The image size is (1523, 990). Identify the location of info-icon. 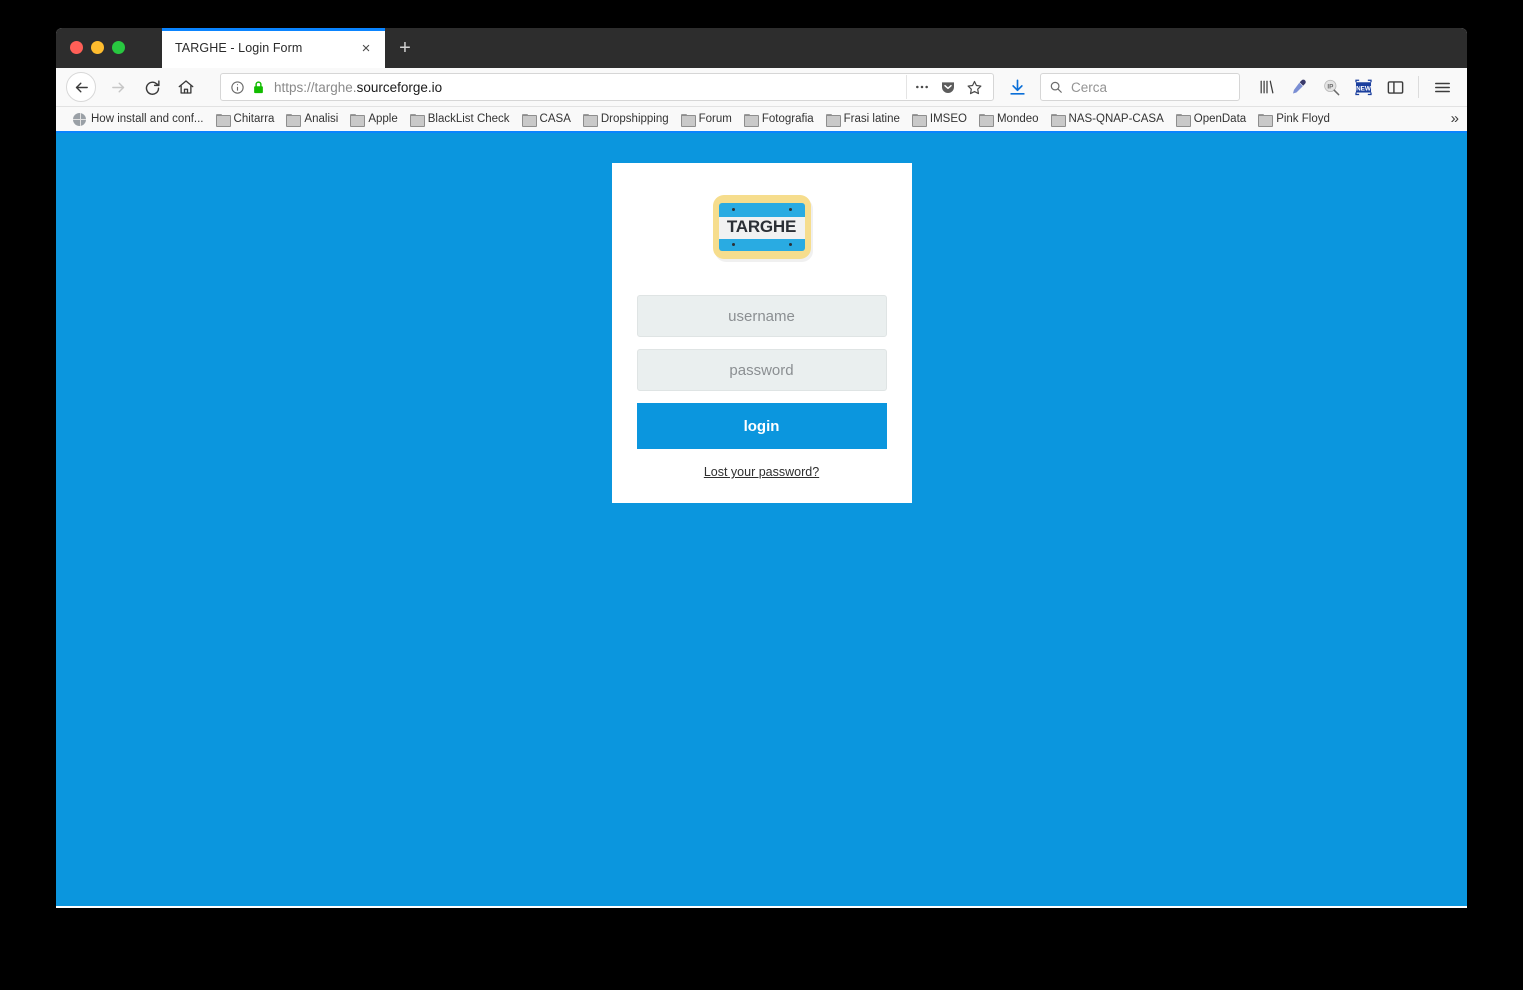
(237, 87).